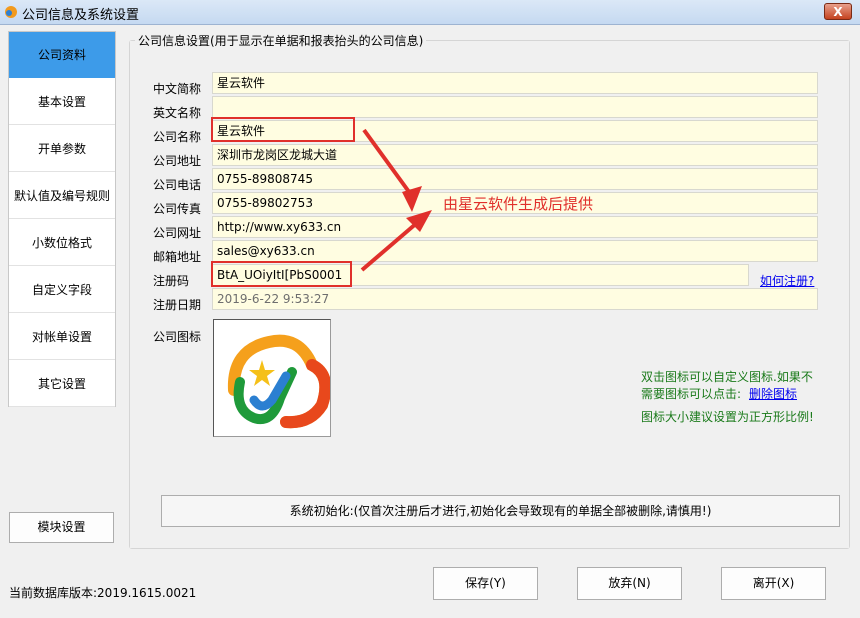 This screenshot has width=860, height=618. Describe the element at coordinates (279, 381) in the screenshot. I see `logo-image` at that location.